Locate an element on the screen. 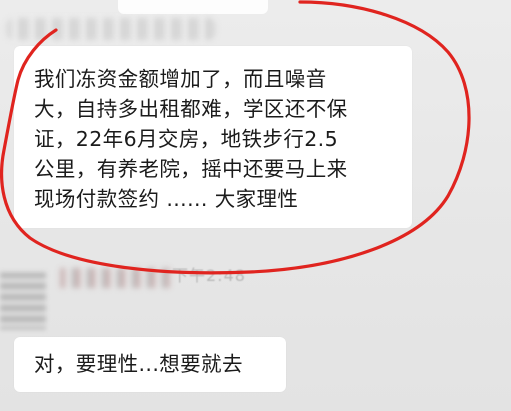 The image size is (511, 411). reply-message-bubble: 对，要理性...想要就去 is located at coordinates (150, 364).